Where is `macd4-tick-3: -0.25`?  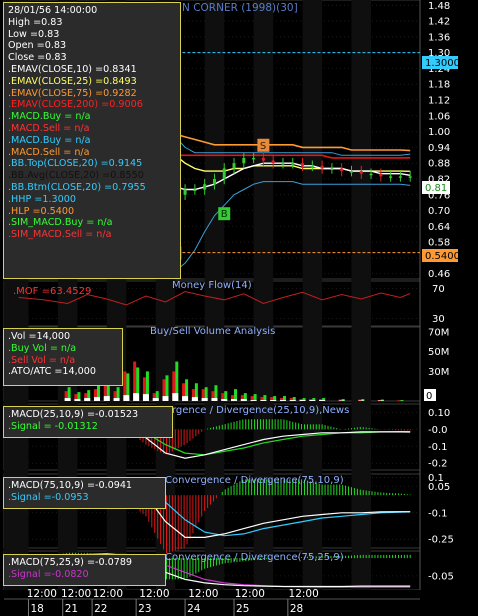 macd4-tick-3: -0.25 is located at coordinates (441, 540).